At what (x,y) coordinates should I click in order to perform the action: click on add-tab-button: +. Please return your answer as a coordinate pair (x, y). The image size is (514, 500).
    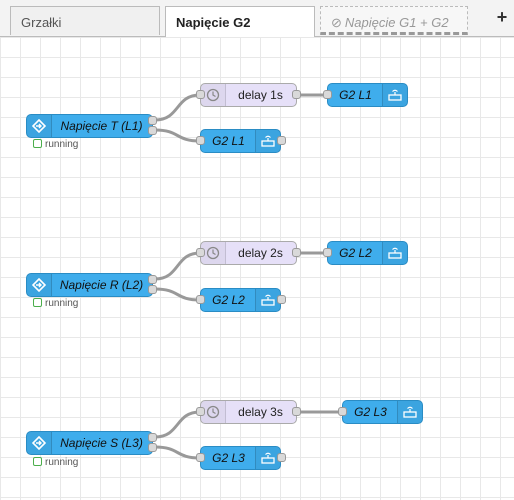
    Looking at the image, I should click on (502, 19).